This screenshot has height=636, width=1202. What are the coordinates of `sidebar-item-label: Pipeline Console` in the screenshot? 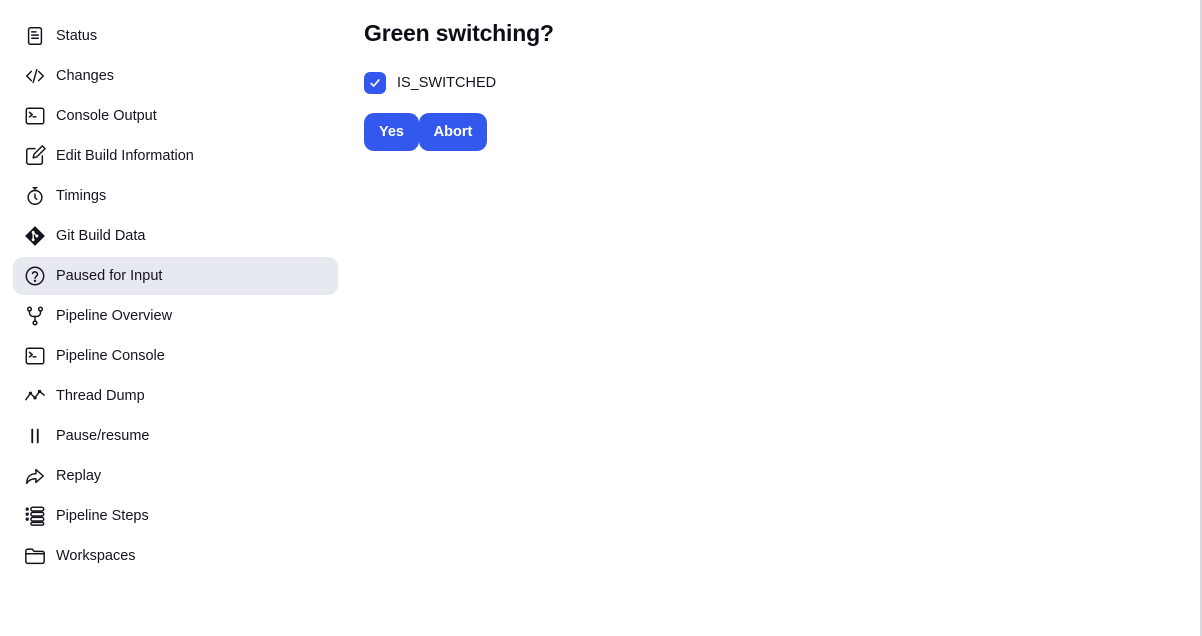 It's located at (110, 356).